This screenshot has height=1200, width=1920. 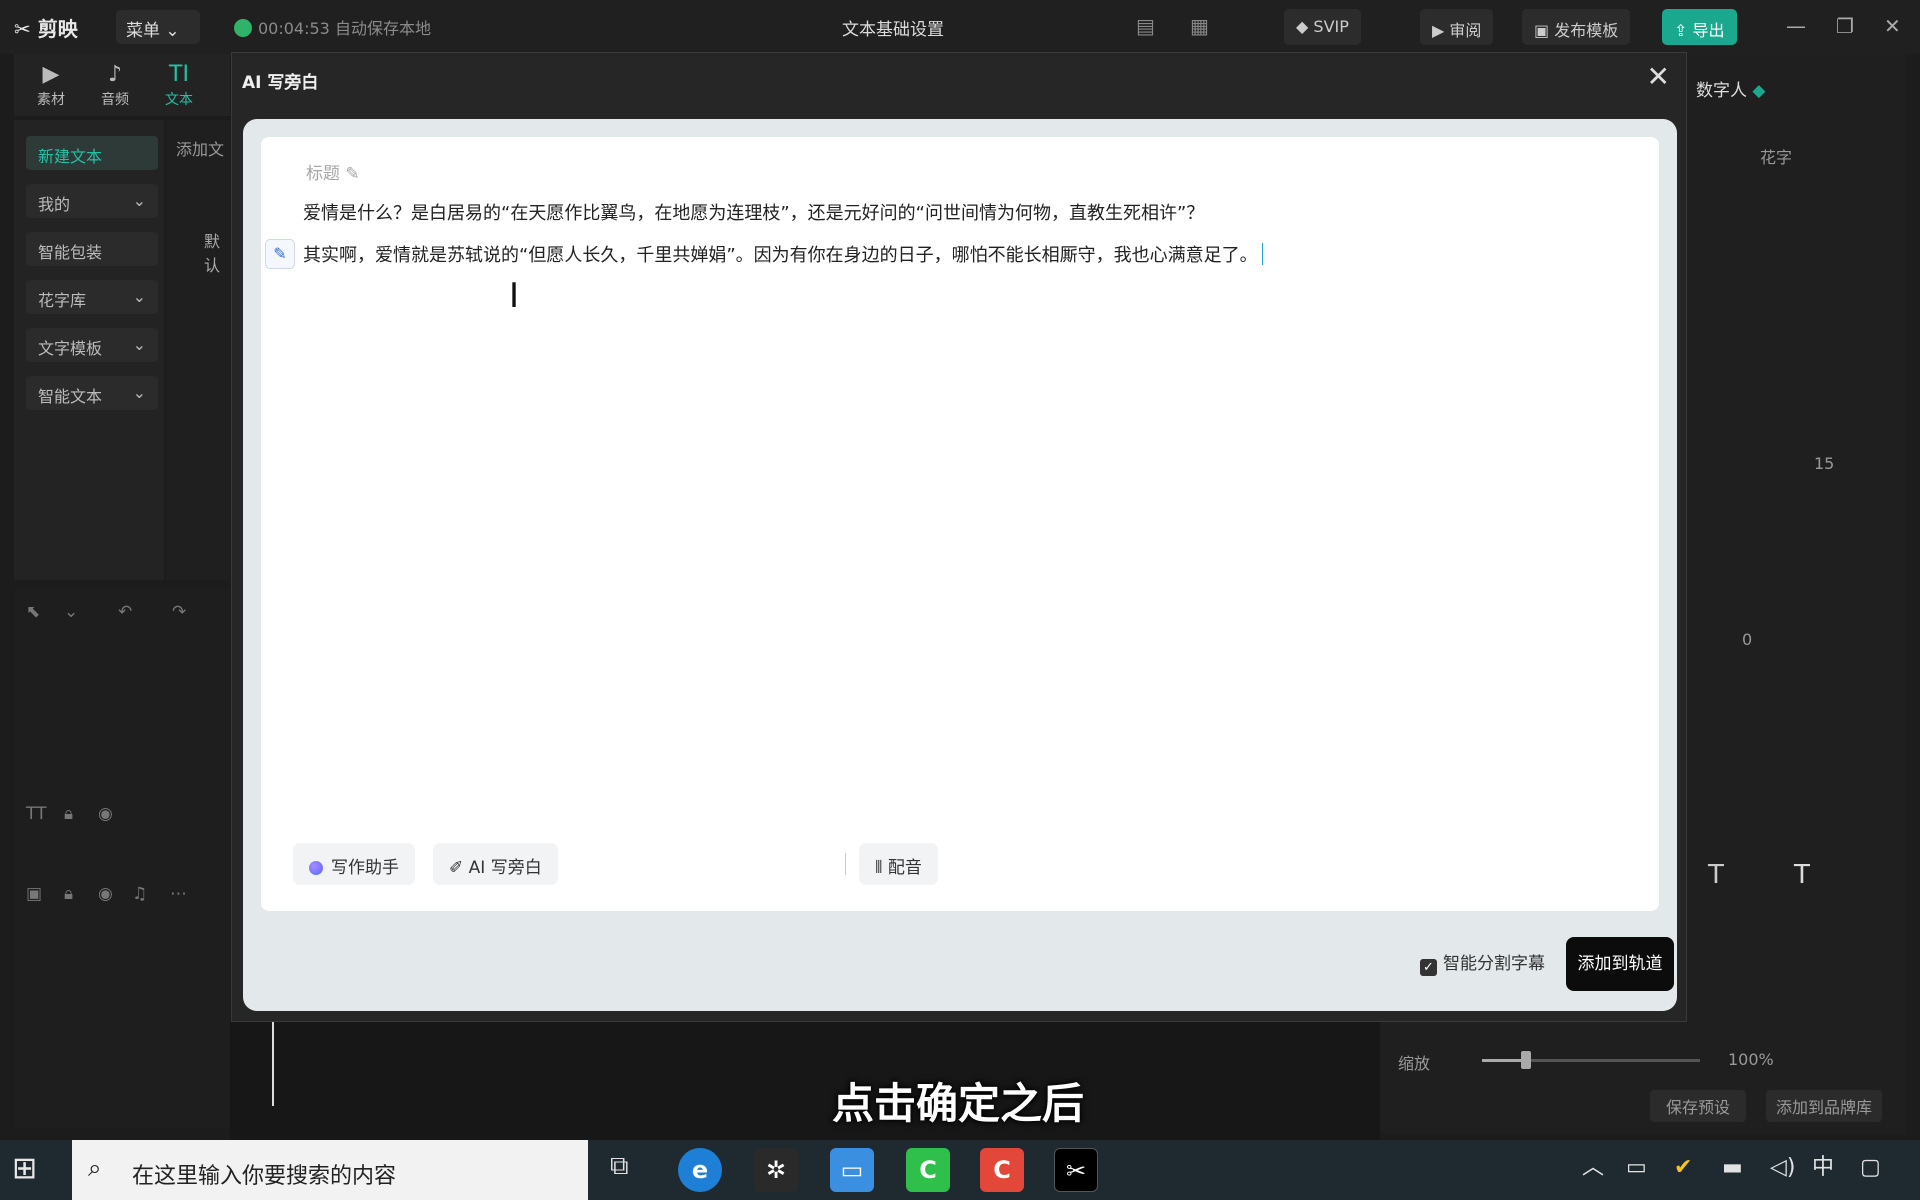 I want to click on add-to-track-button: 添加到轨道, so click(x=1620, y=964).